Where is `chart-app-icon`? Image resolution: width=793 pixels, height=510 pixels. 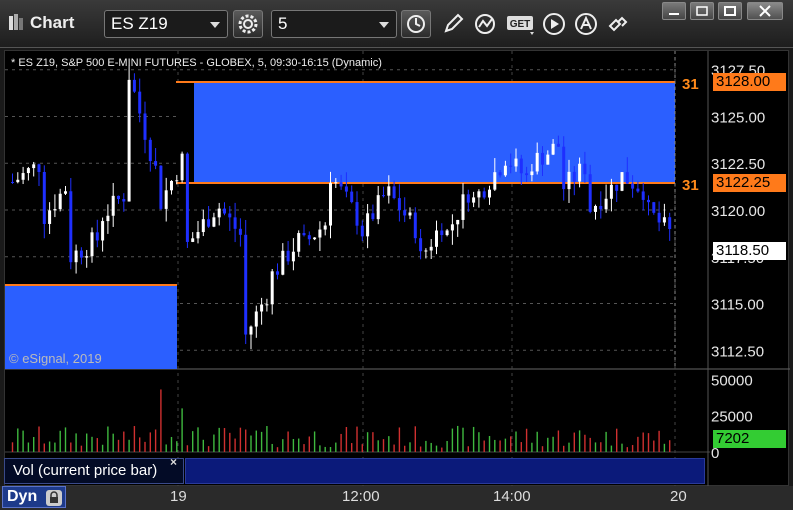
chart-app-icon is located at coordinates (16, 22).